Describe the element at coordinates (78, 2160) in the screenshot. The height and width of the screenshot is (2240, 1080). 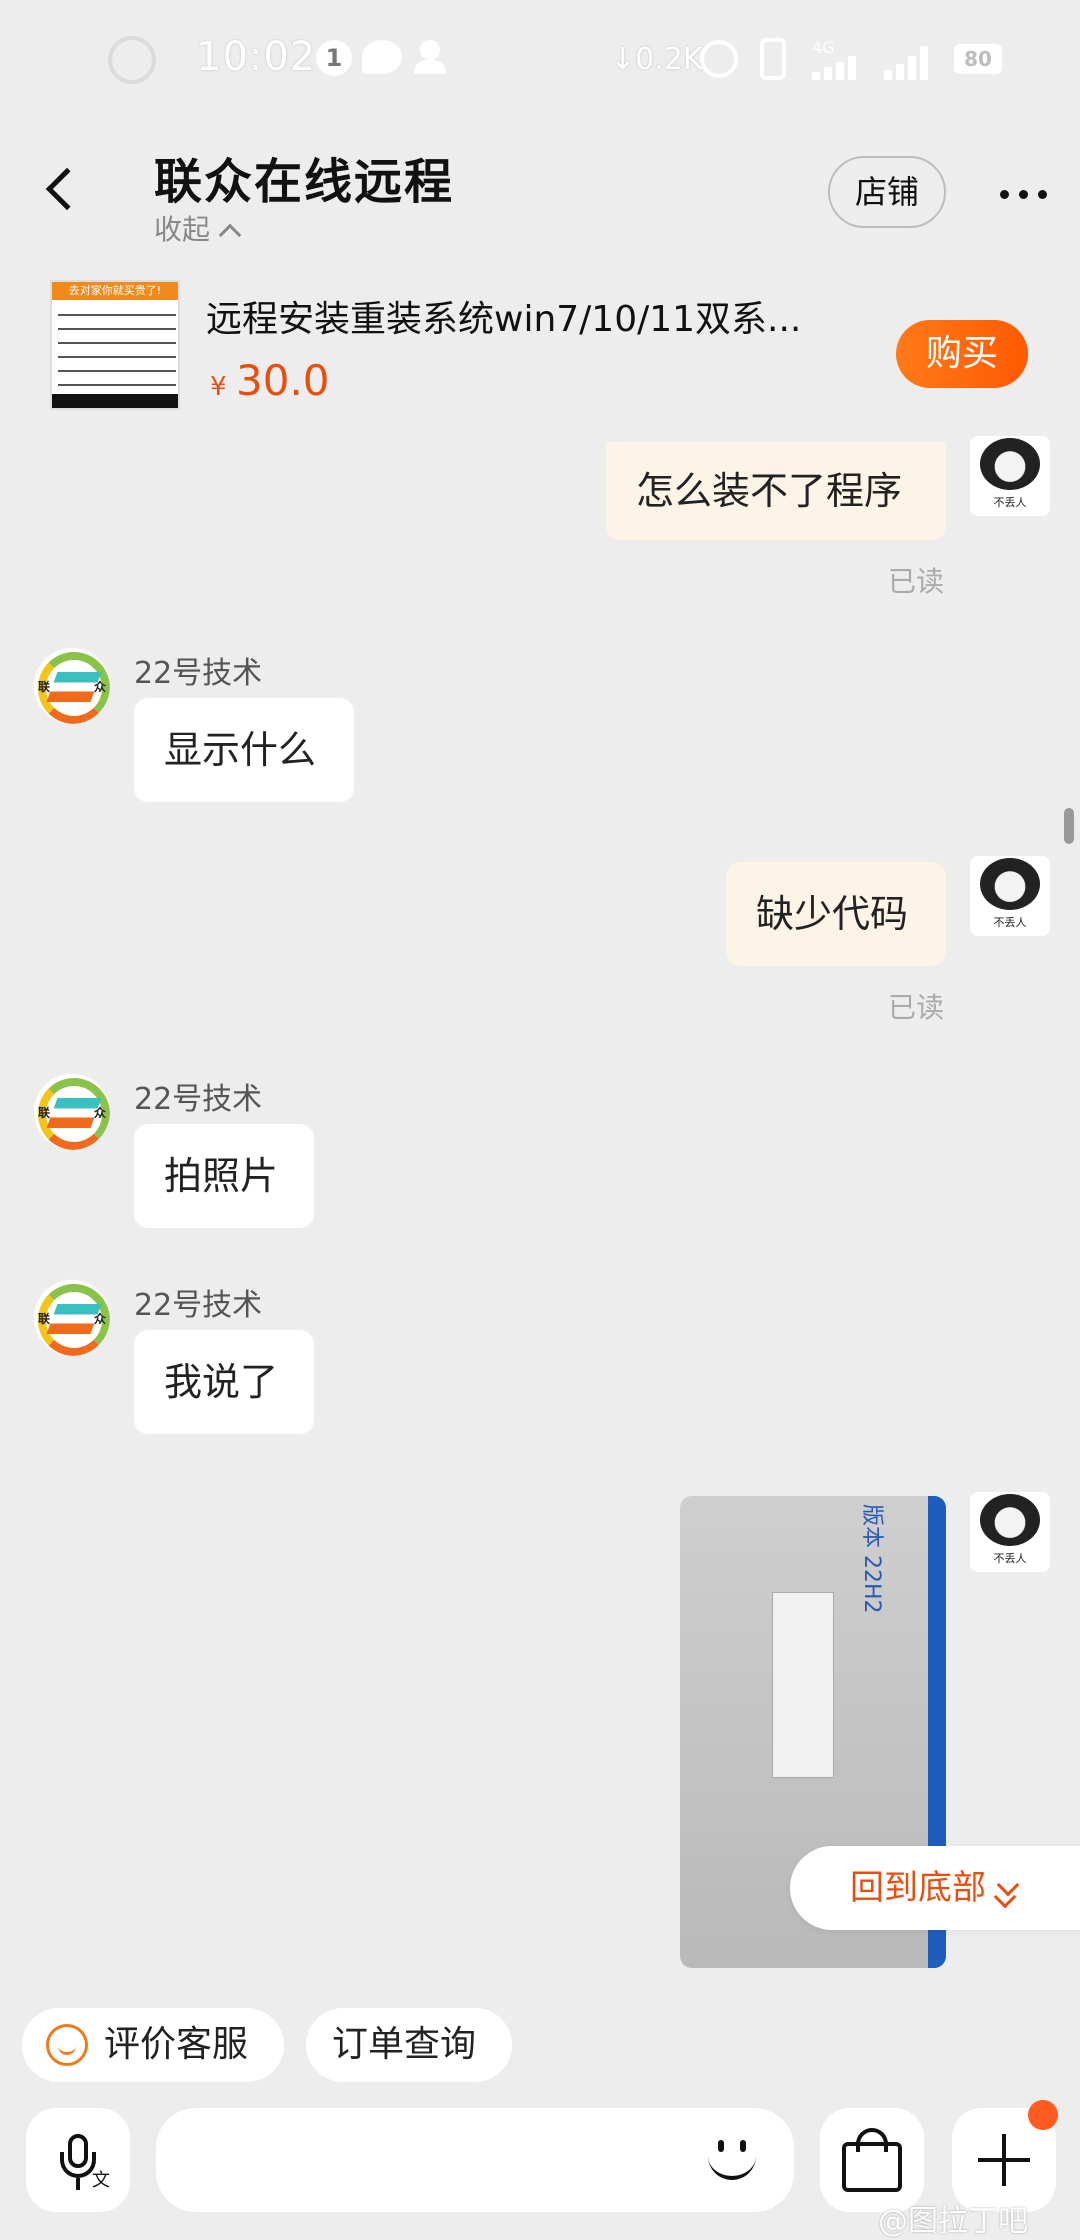
I see `voice-input-button: 文` at that location.